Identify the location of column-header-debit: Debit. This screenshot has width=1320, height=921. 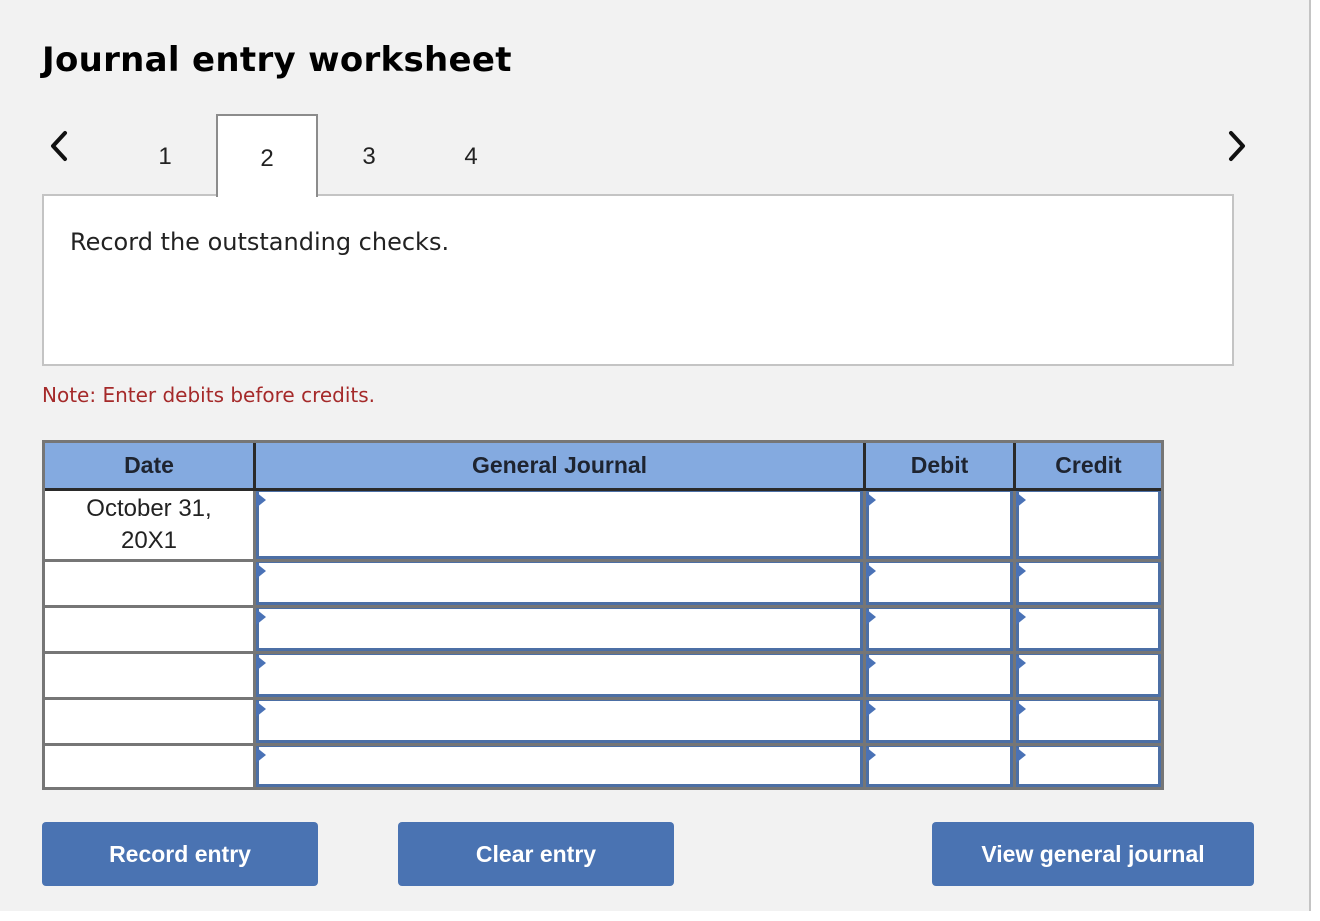
(938, 467).